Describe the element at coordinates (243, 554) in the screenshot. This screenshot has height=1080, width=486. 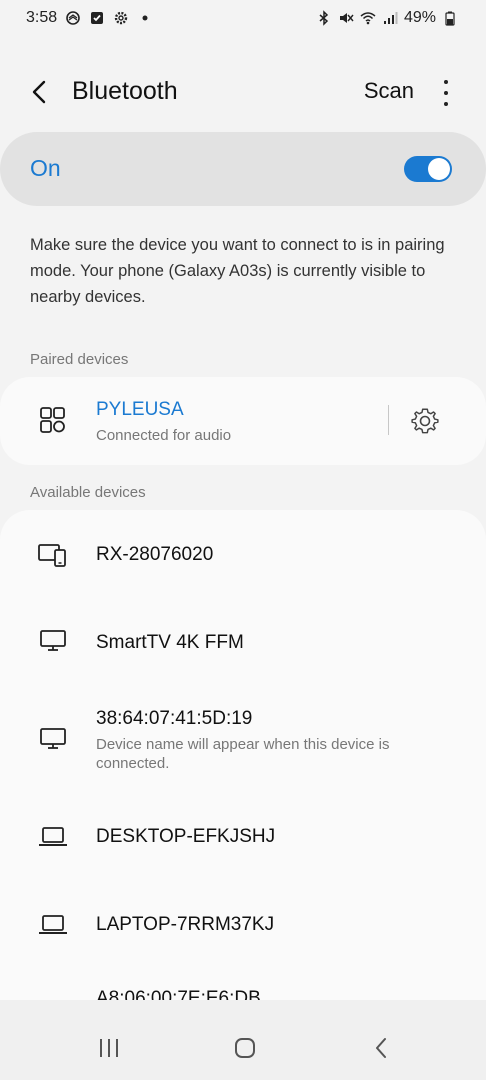
I see `available-device-item: RX-28076020` at that location.